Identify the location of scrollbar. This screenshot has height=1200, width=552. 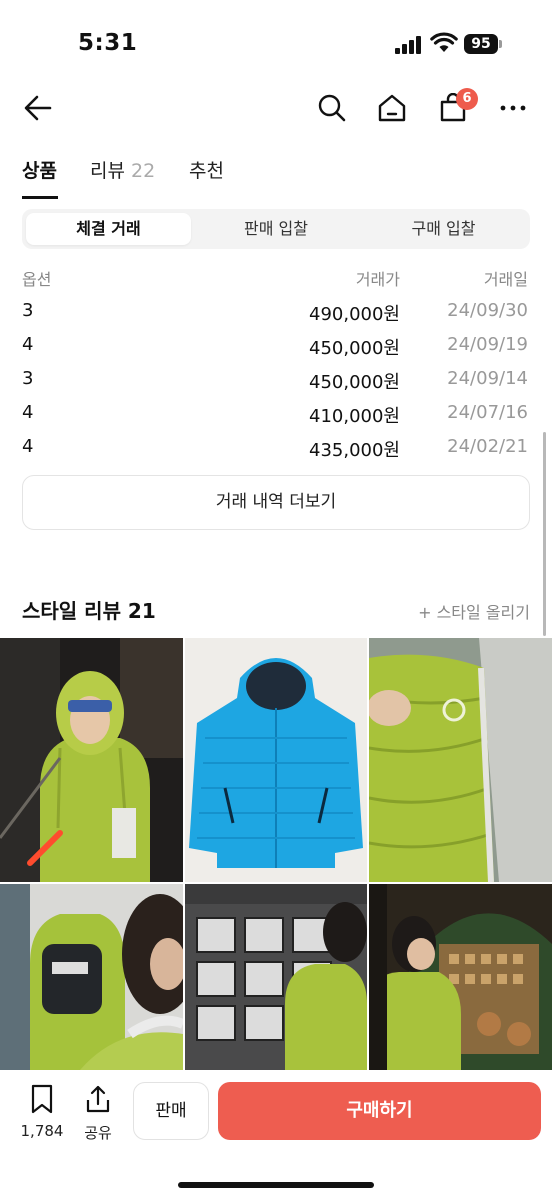
(544, 534).